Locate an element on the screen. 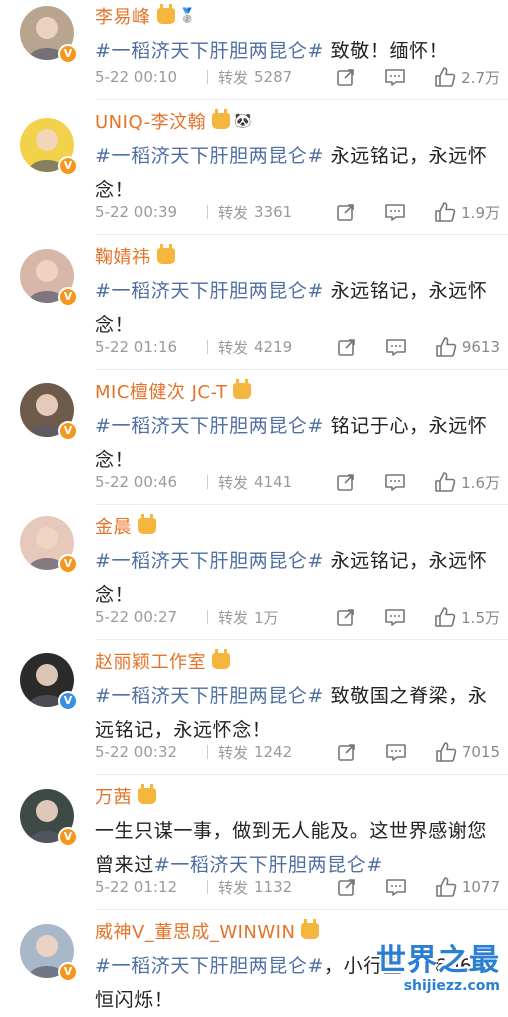  comment-meta: 5-22 01:16 转发 4219 9613 is located at coordinates (301, 347).